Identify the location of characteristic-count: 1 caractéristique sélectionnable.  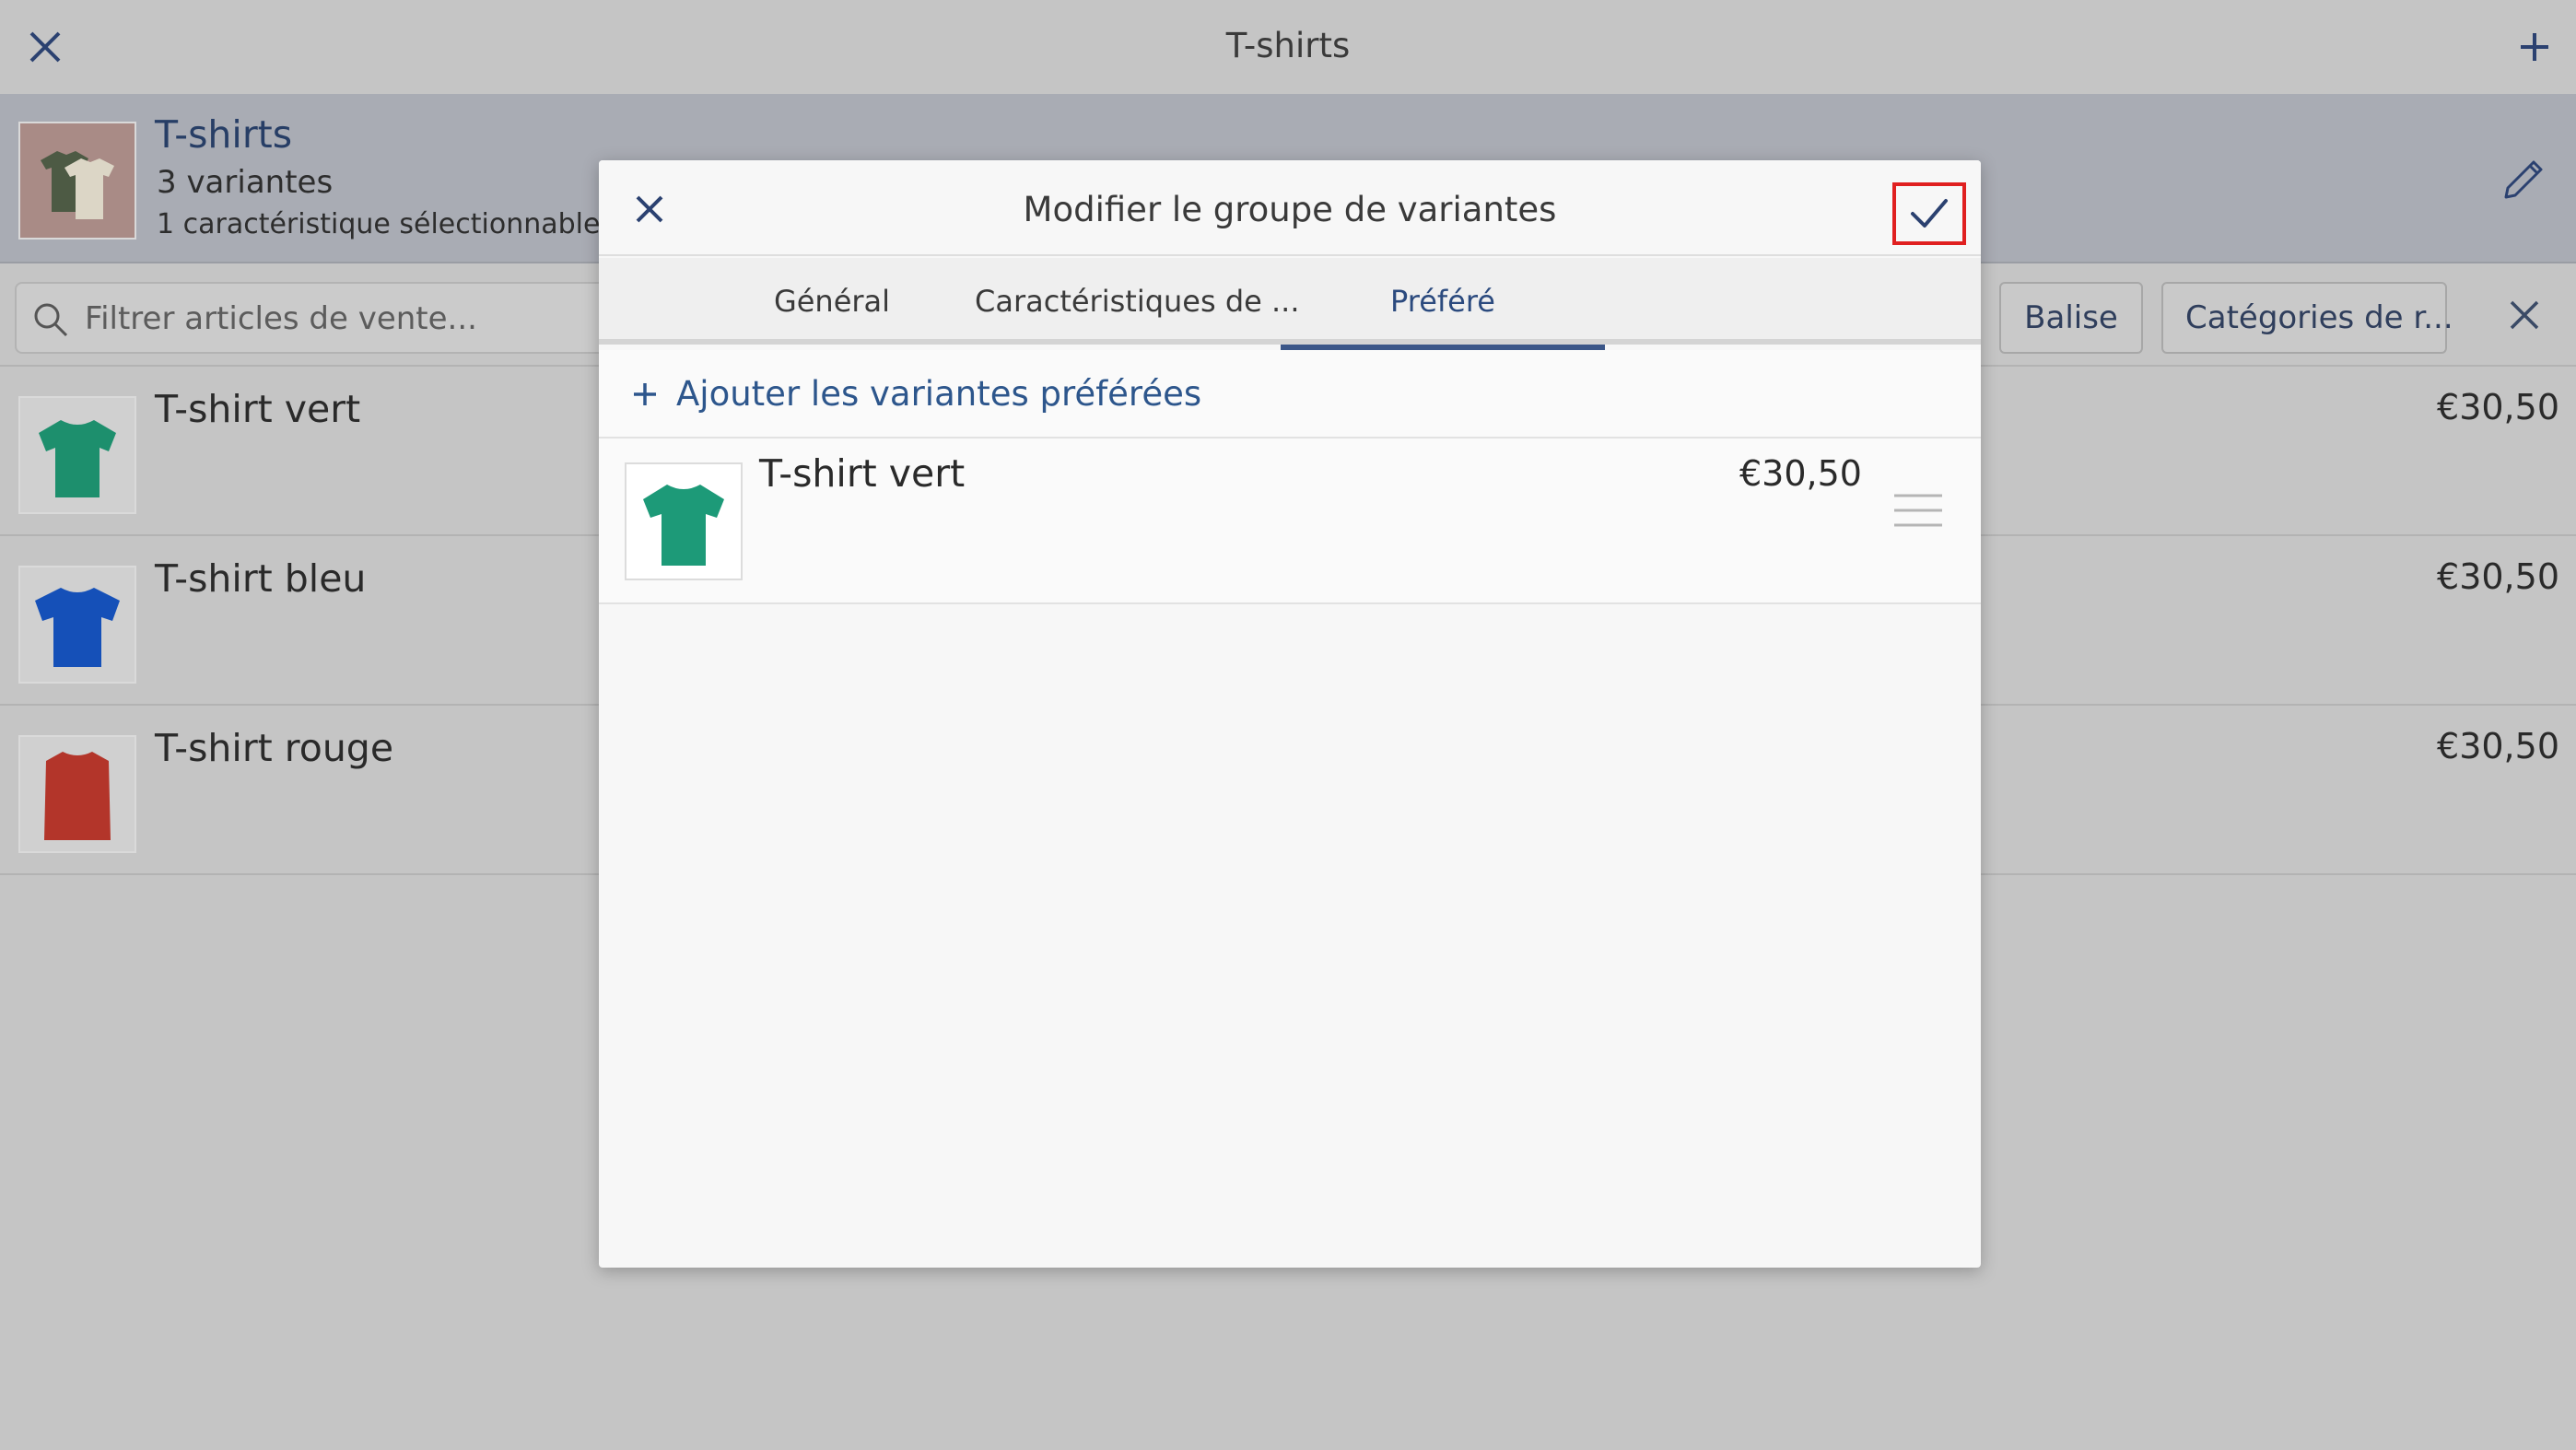
(379, 224).